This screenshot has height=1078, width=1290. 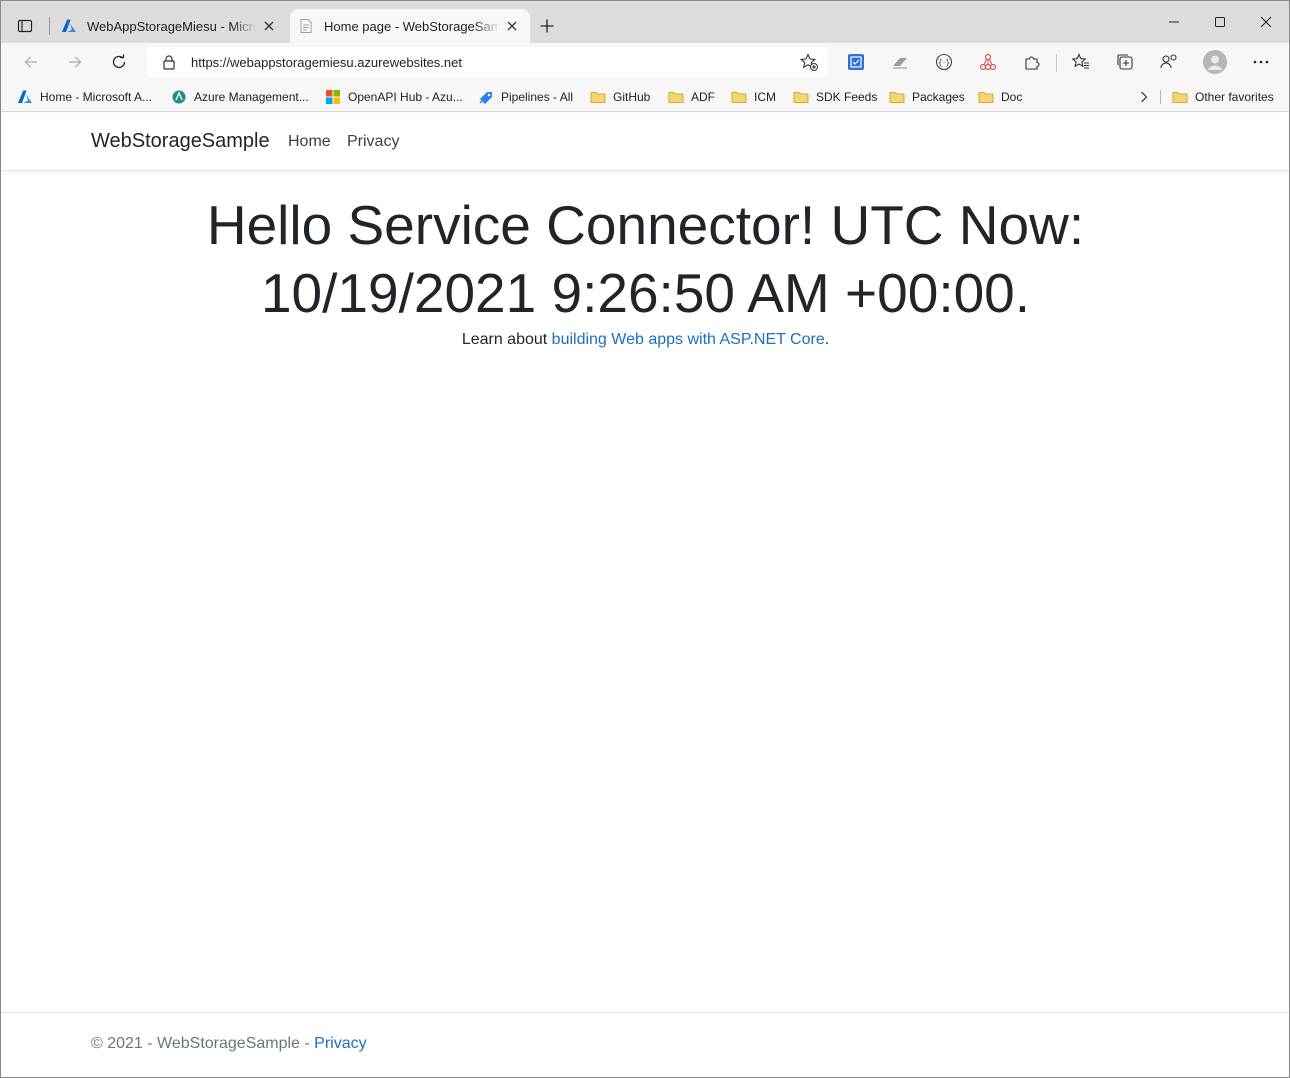 I want to click on site-navbar: WebStorageSample Home Privacy, so click(x=645, y=142).